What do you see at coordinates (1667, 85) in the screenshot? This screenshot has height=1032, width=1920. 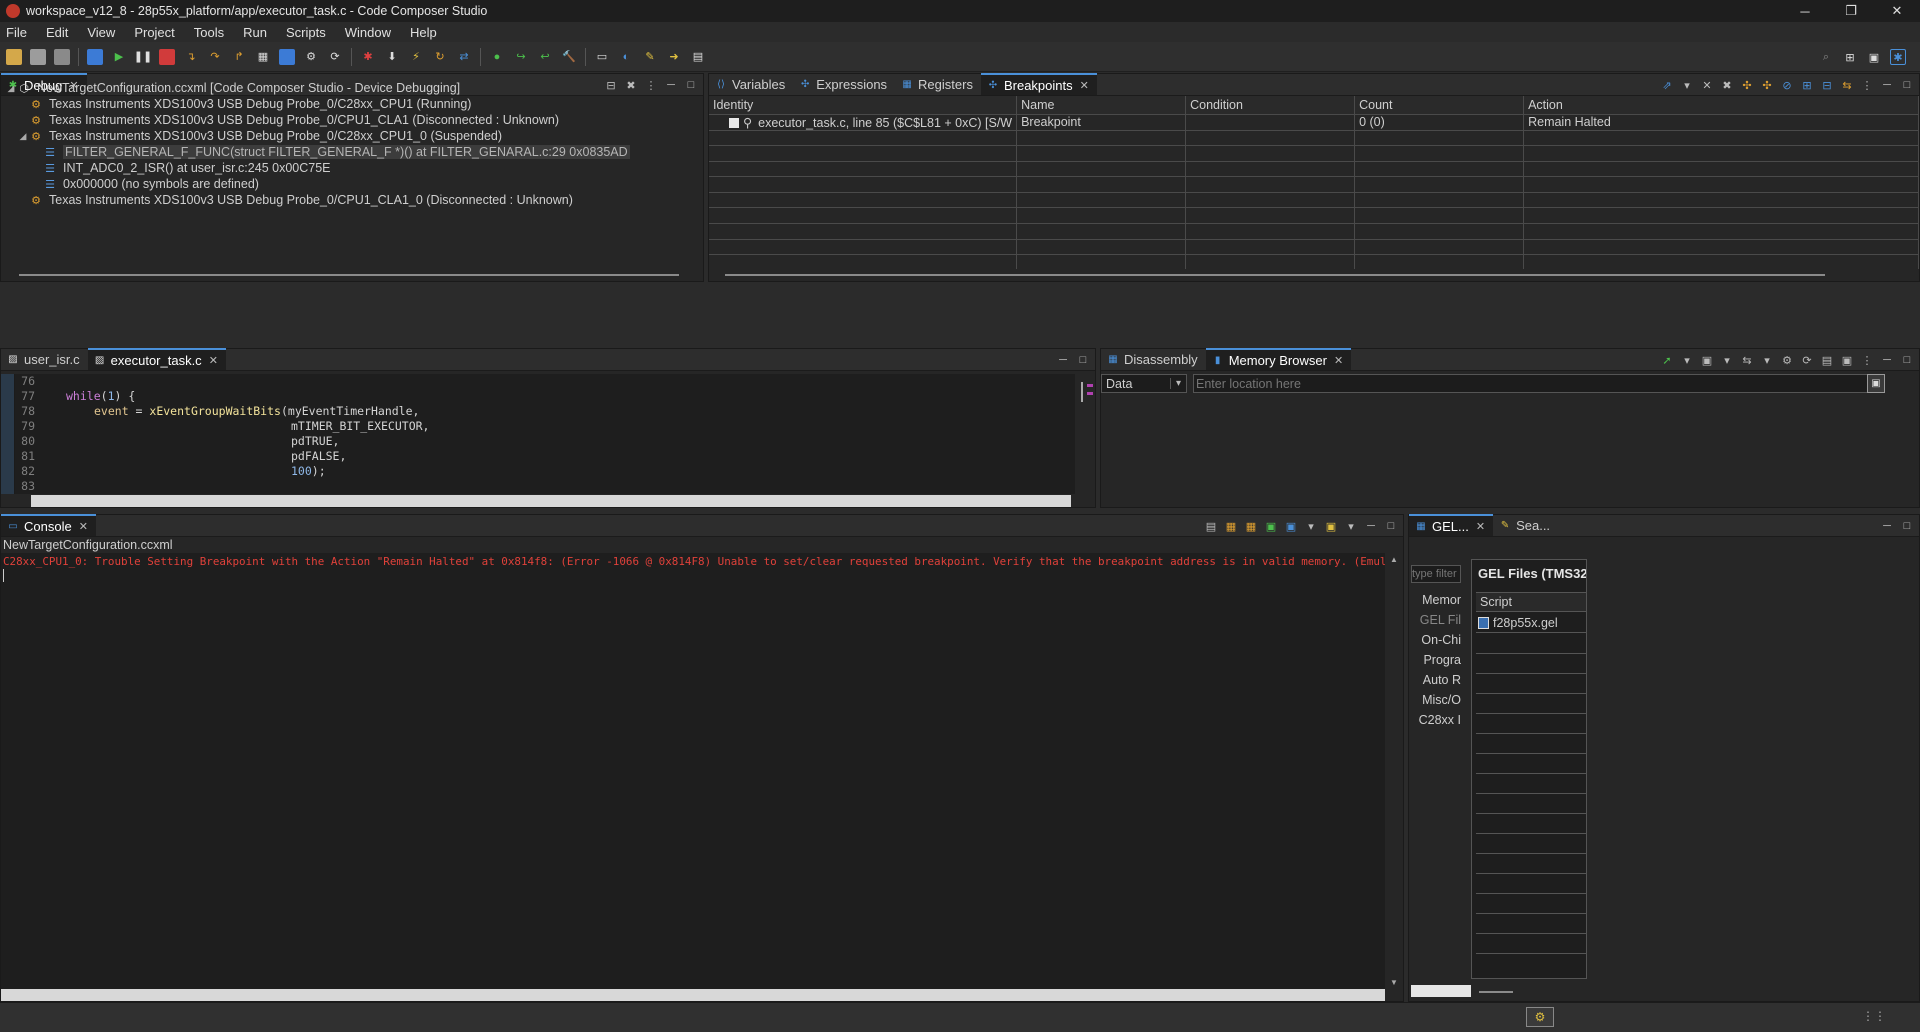 I see `new-breakpoint-icon: ⇗` at bounding box center [1667, 85].